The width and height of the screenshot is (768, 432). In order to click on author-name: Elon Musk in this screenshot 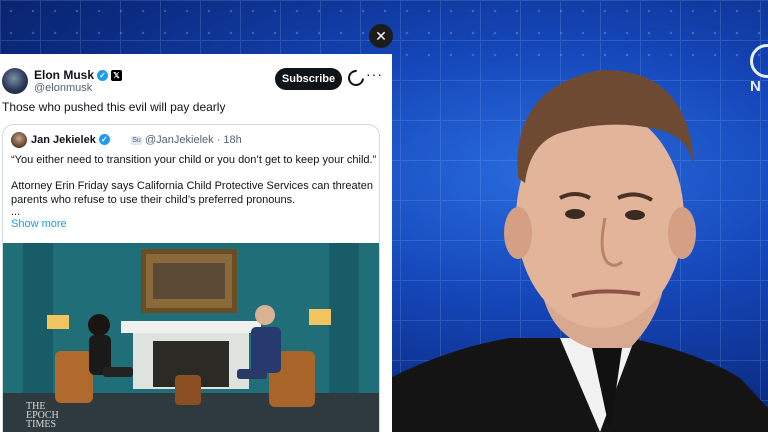, I will do `click(64, 75)`.